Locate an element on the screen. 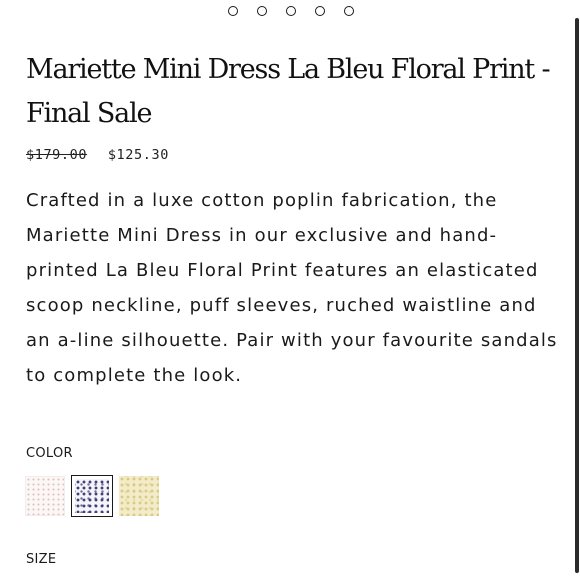  swatch-pink-floral is located at coordinates (45, 496).